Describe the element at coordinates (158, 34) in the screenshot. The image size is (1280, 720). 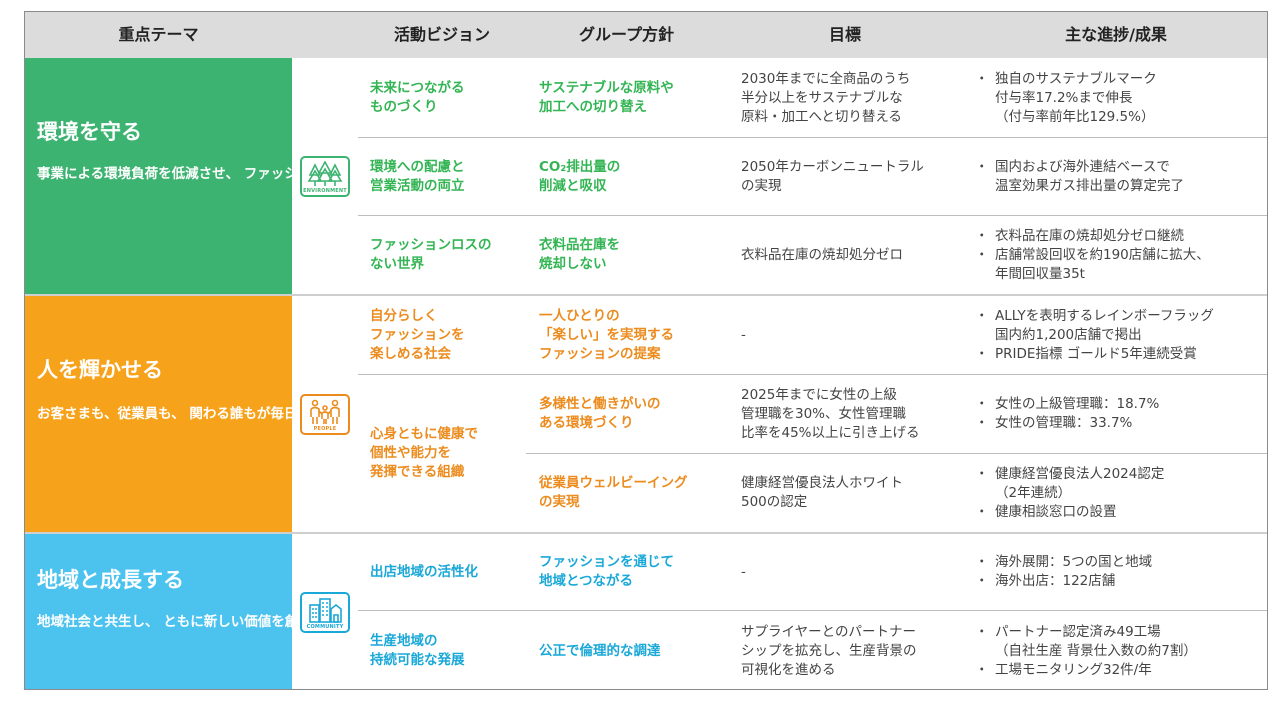
I see `header-theme: 重点テーマ` at that location.